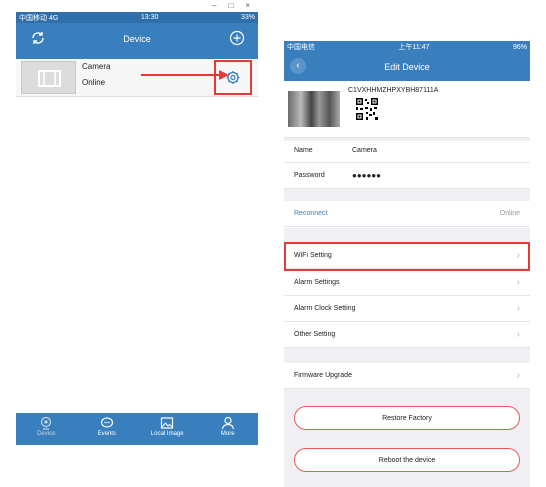 The height and width of the screenshot is (487, 546). Describe the element at coordinates (367, 109) in the screenshot. I see `qr-code-icon` at that location.